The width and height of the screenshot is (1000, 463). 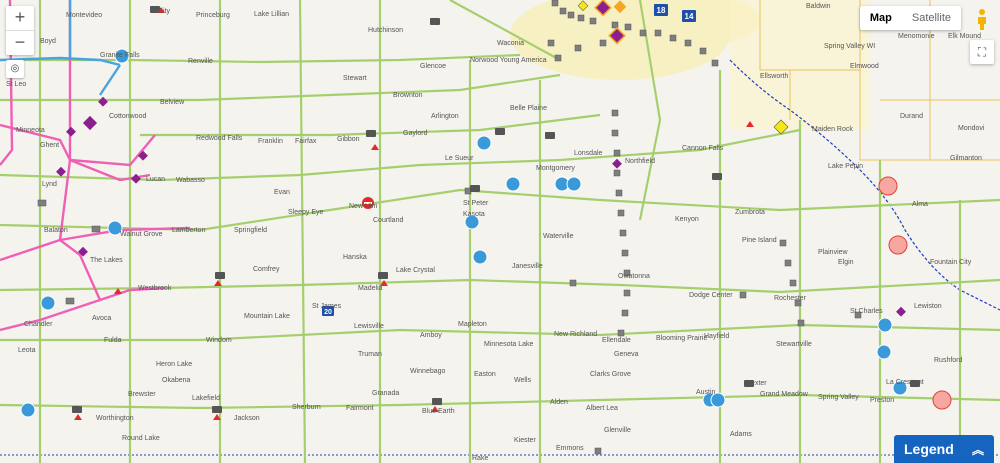 I want to click on label-lake-crystal: Lake Crystal, so click(x=415, y=270).